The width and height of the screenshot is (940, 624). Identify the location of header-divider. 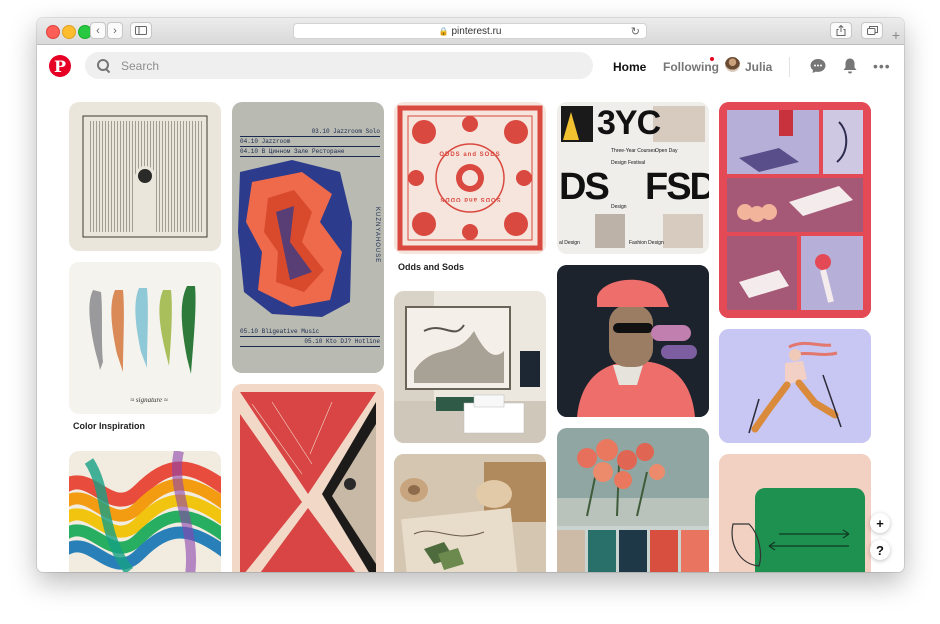
(789, 67).